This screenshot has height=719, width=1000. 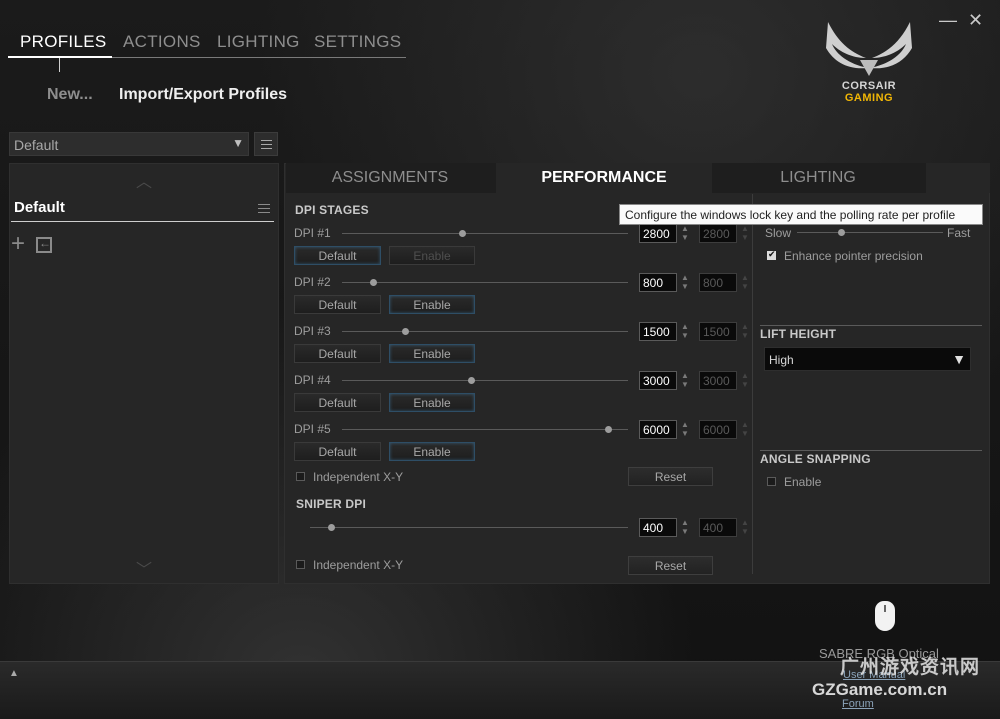 I want to click on sniper-dpi-title: SNIPER DPI, so click(x=331, y=504).